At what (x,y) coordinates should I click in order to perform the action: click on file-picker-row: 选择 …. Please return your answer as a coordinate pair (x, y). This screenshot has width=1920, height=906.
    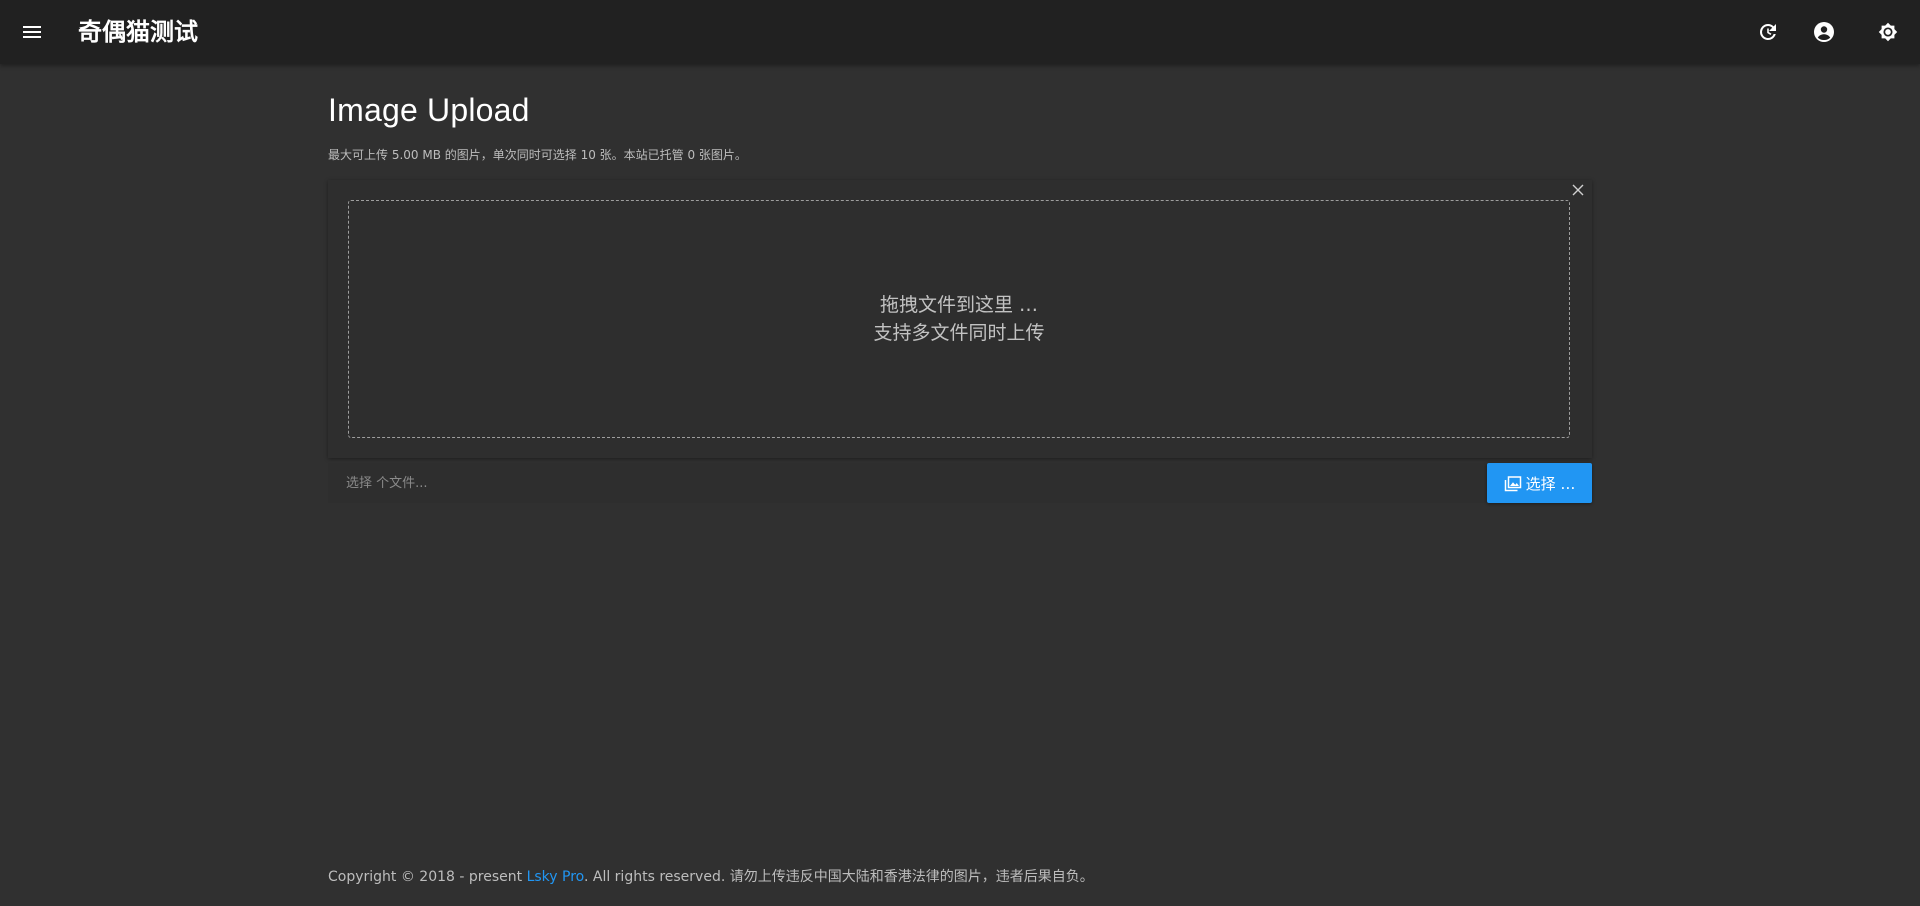
    Looking at the image, I should click on (960, 483).